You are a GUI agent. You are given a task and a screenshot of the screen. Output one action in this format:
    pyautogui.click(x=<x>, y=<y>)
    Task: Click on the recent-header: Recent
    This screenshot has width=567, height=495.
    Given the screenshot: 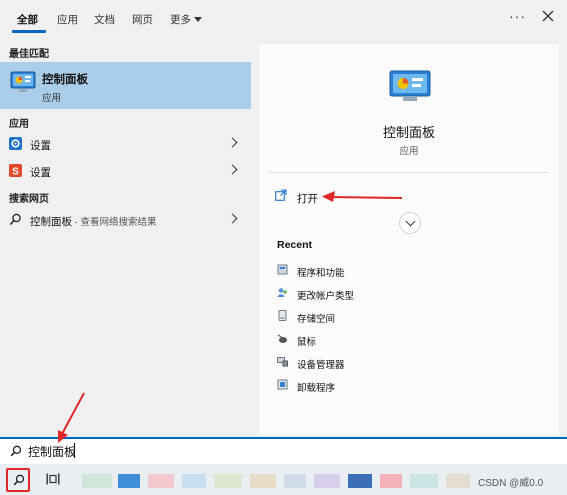 What is the action you would take?
    pyautogui.click(x=295, y=245)
    